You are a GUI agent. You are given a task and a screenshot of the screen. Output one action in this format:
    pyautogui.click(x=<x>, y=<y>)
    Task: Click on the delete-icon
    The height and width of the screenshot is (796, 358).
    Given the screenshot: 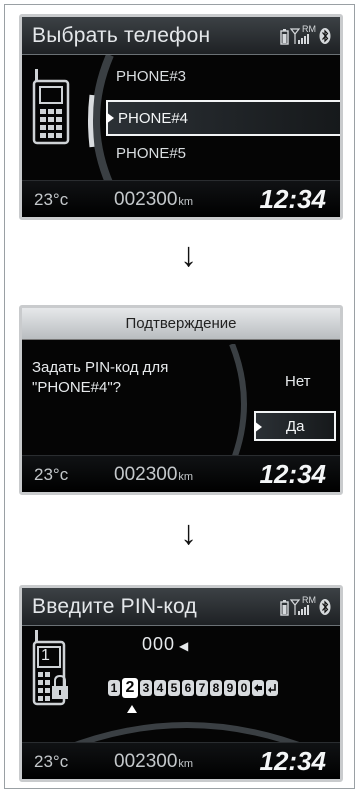 What is the action you would take?
    pyautogui.click(x=258, y=688)
    